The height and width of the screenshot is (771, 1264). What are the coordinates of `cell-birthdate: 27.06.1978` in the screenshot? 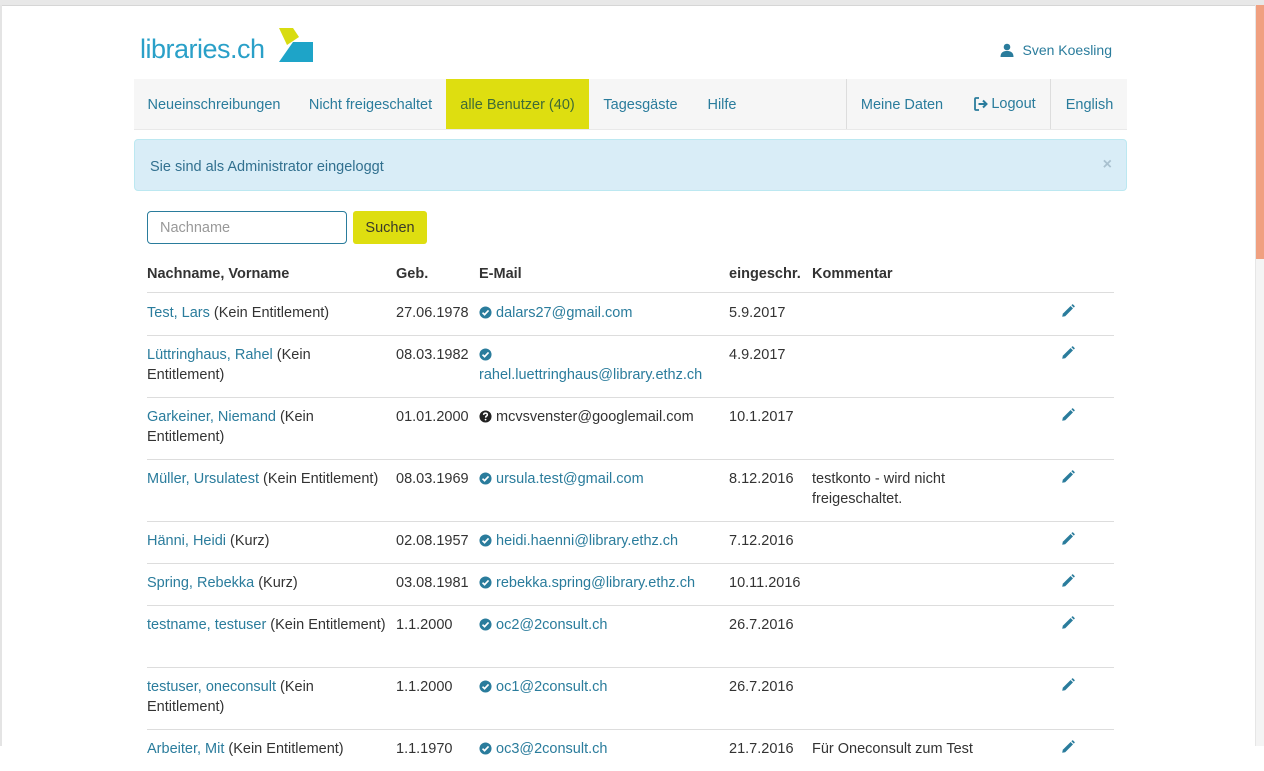 It's located at (432, 313).